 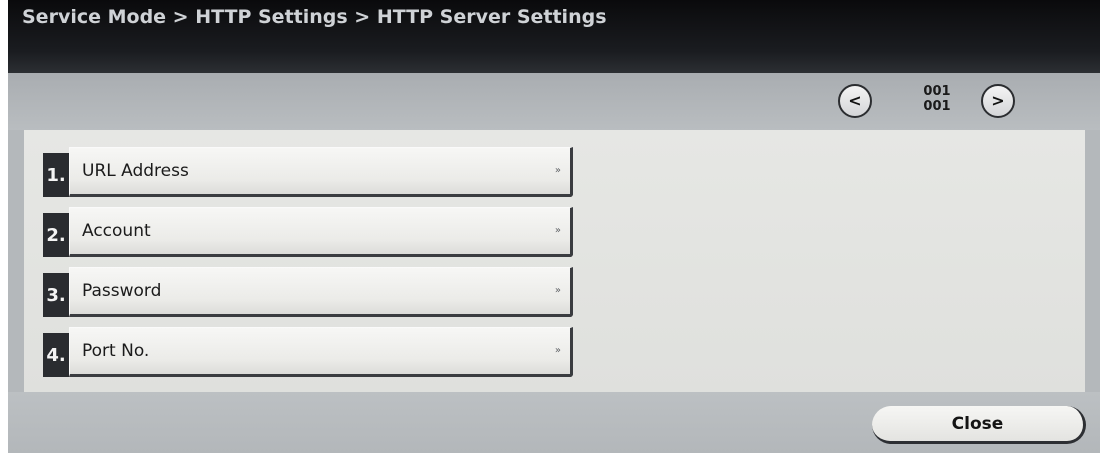 What do you see at coordinates (56, 175) in the screenshot?
I see `item-number-badge: 1.` at bounding box center [56, 175].